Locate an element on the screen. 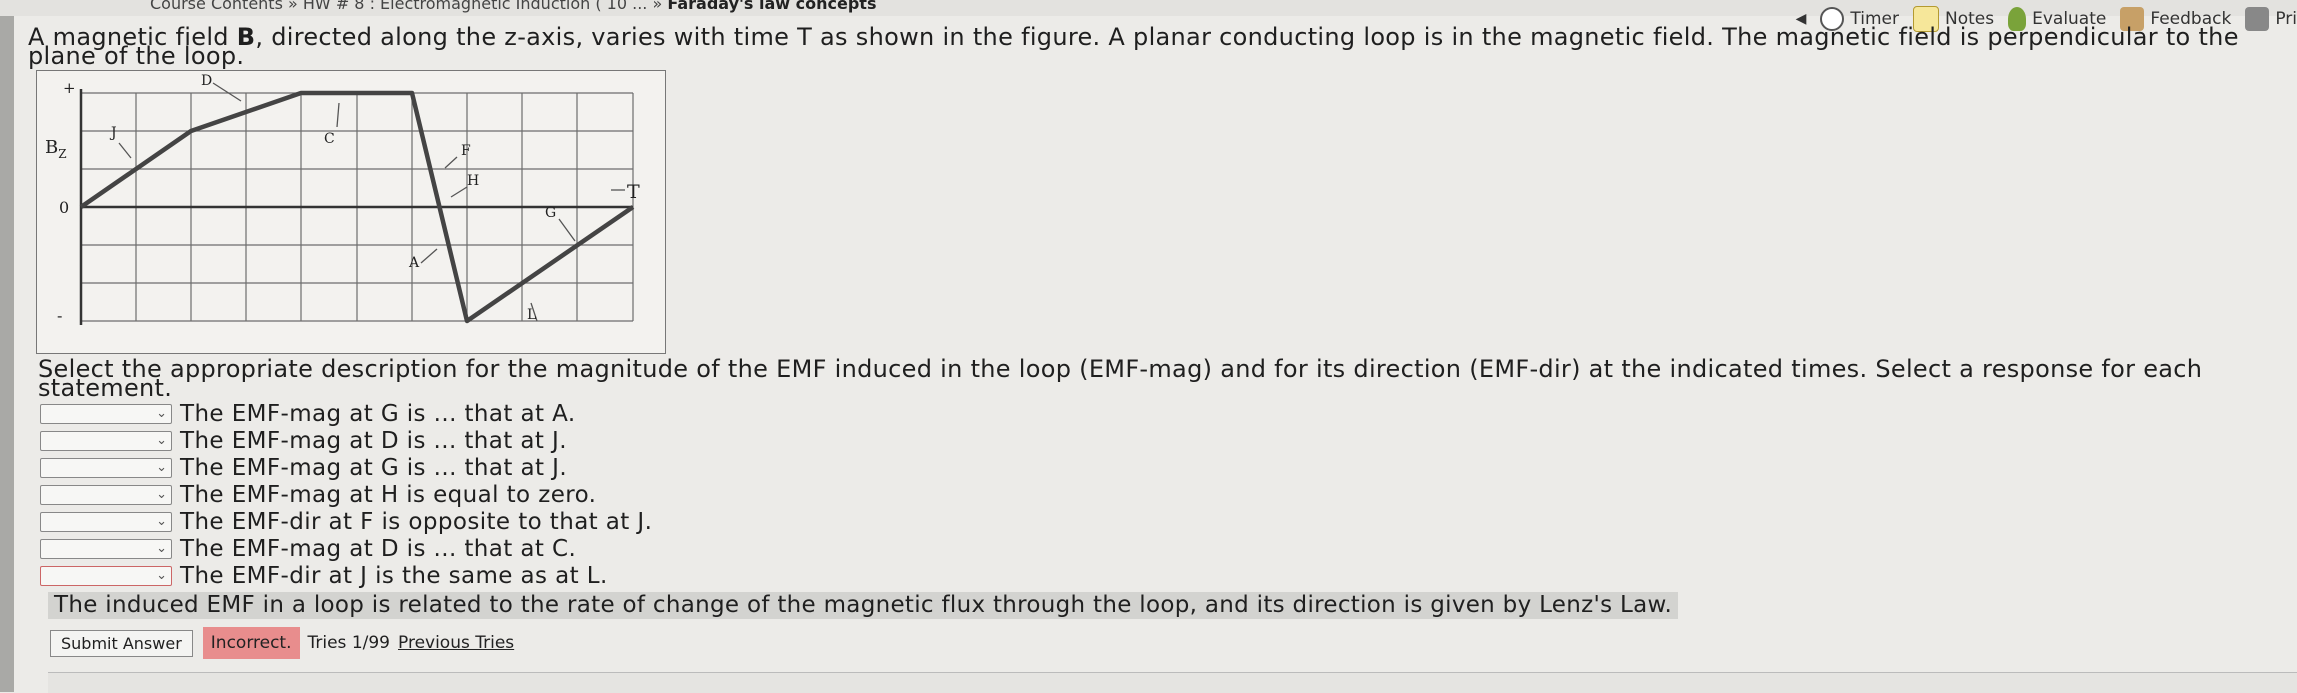 This screenshot has height=693, width=2297. pointer-a is located at coordinates (429, 256).